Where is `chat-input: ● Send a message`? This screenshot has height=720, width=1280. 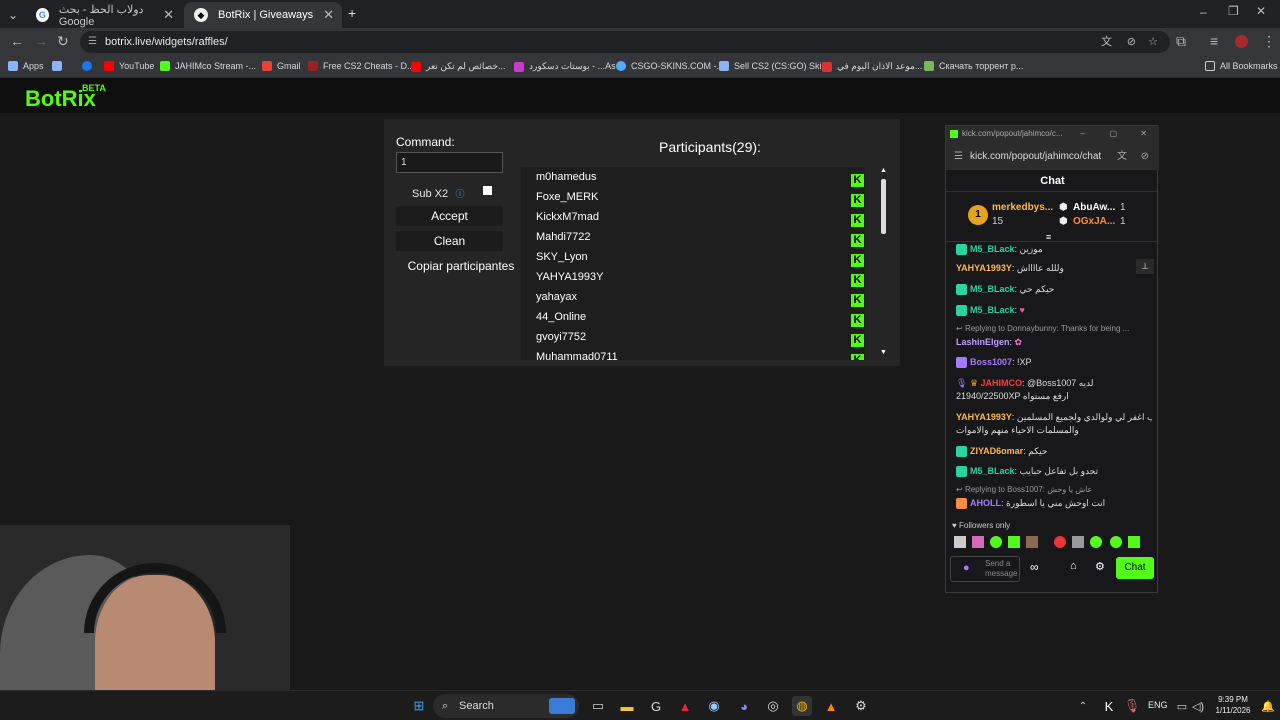
chat-input: ● Send a message is located at coordinates (985, 569).